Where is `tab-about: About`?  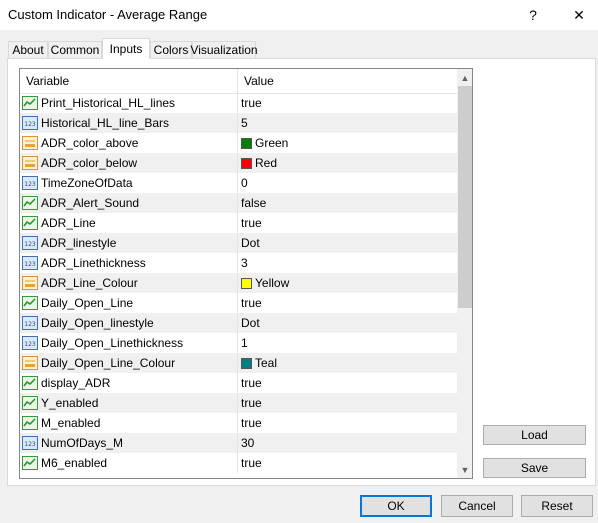 tab-about: About is located at coordinates (28, 49).